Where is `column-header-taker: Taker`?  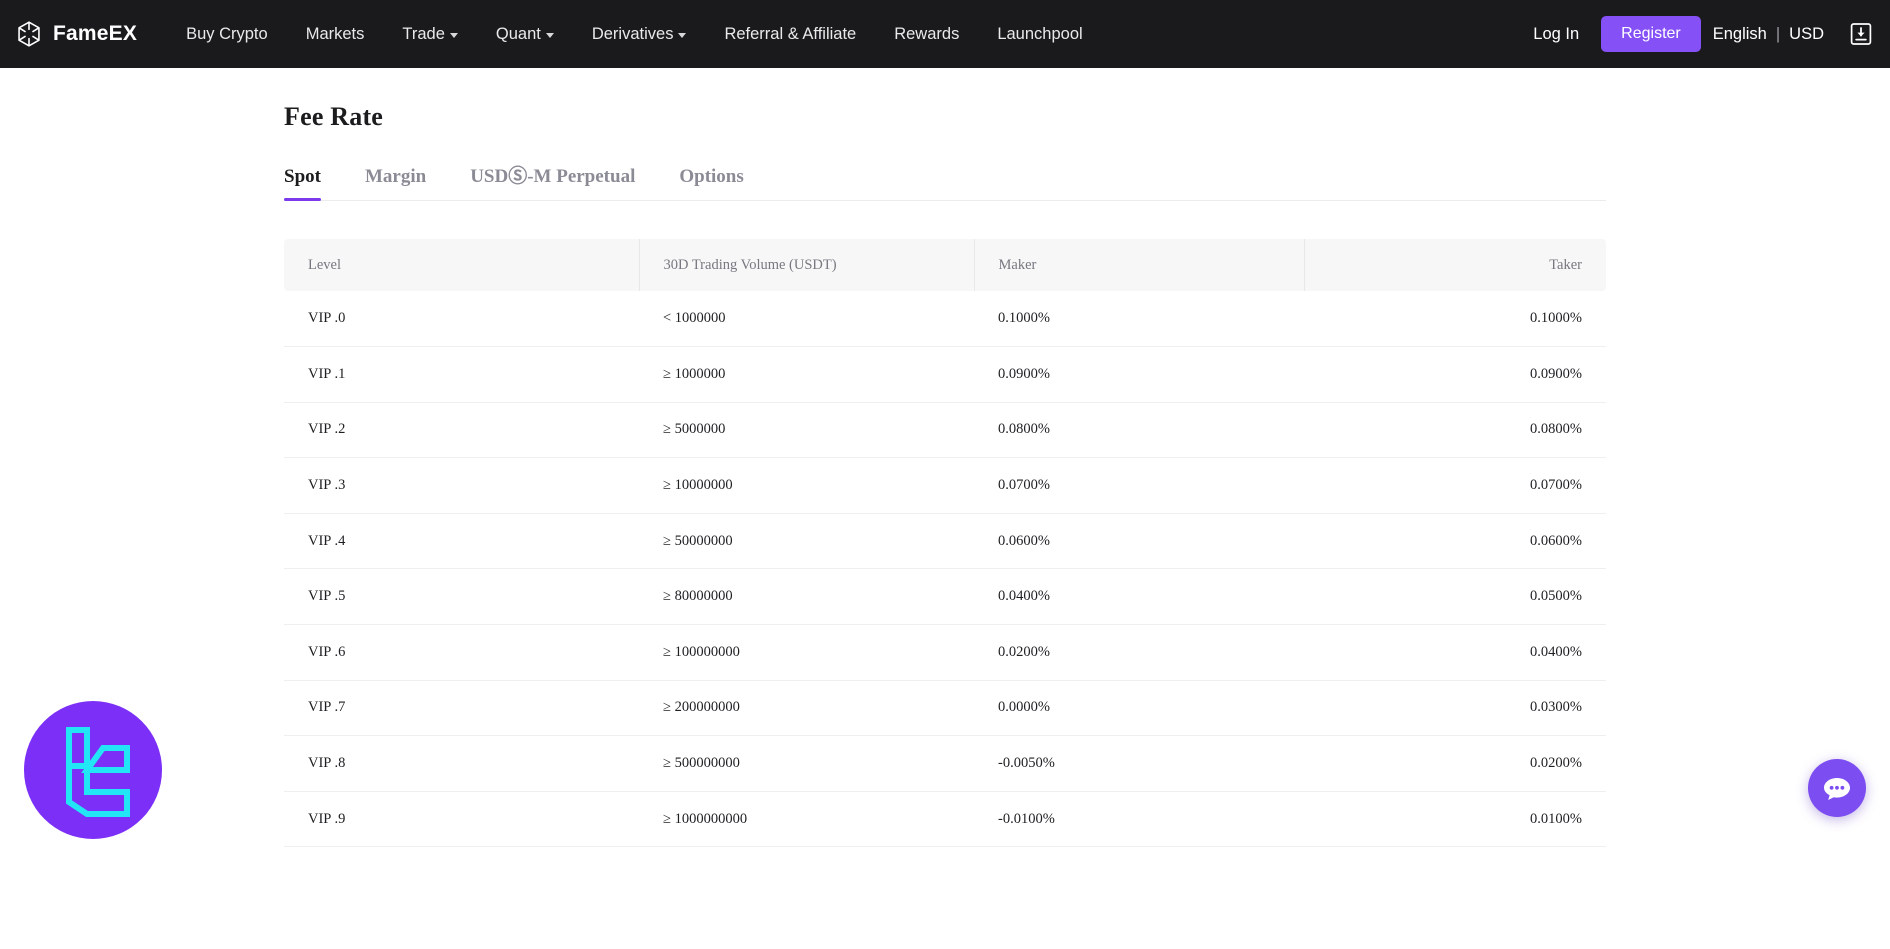 column-header-taker: Taker is located at coordinates (1455, 265).